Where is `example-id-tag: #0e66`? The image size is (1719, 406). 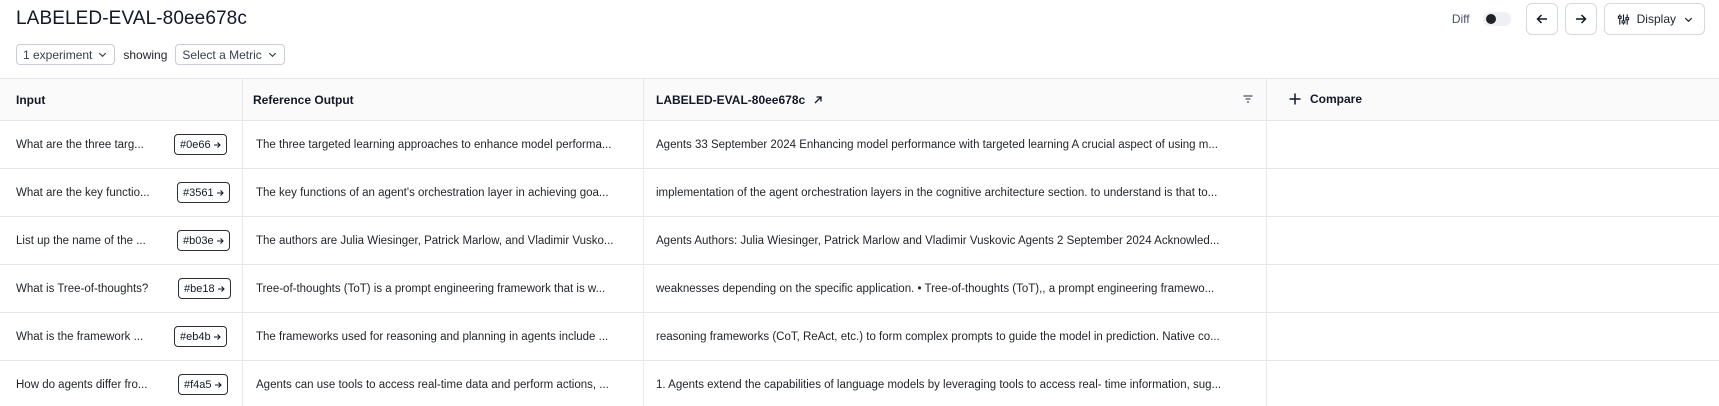
example-id-tag: #0e66 is located at coordinates (200, 144).